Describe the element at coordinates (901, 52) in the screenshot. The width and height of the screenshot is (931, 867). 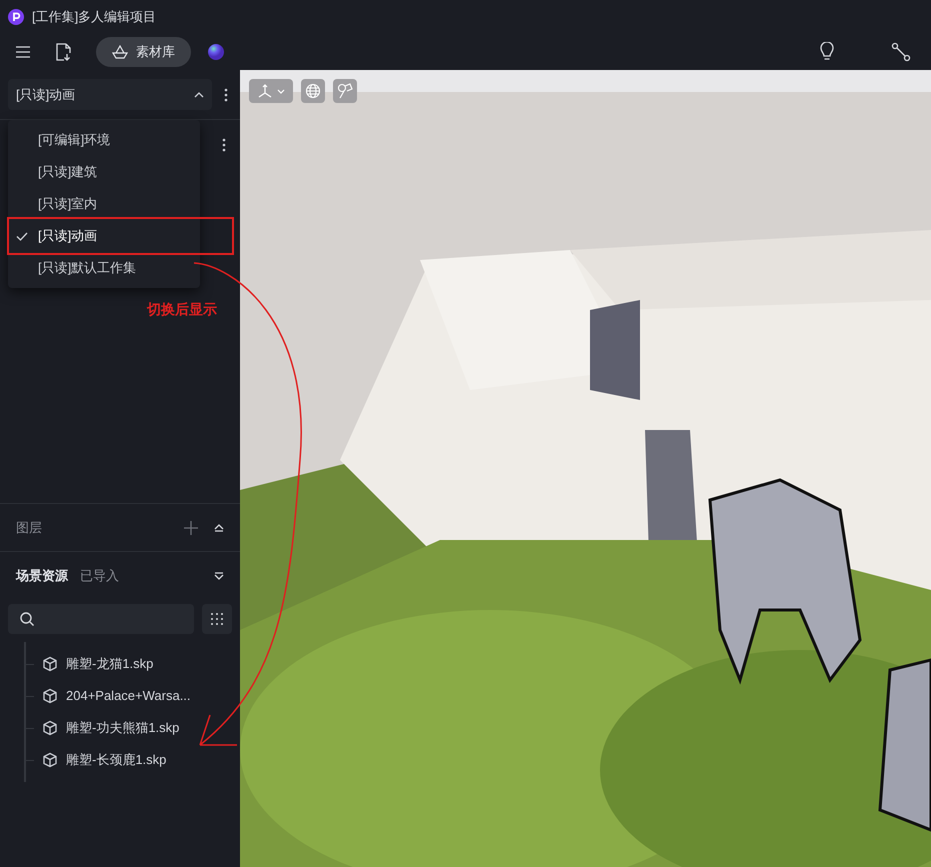
I see `connection-icon` at that location.